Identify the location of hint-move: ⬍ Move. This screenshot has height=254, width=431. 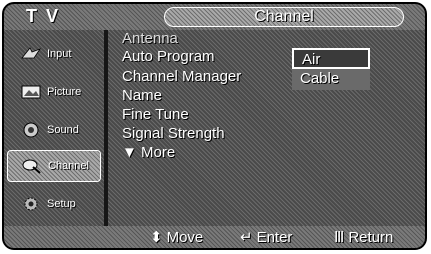
(176, 237).